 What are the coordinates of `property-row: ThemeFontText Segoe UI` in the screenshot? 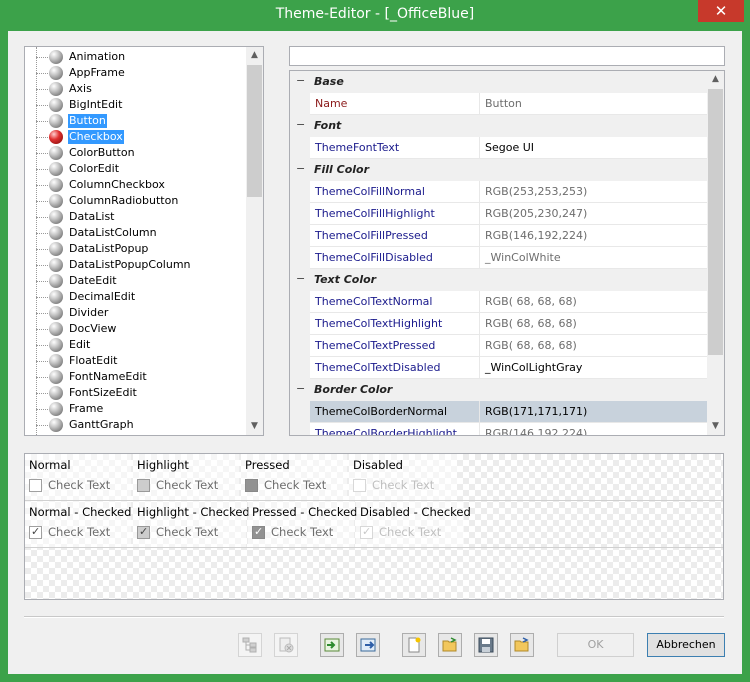 It's located at (499, 148).